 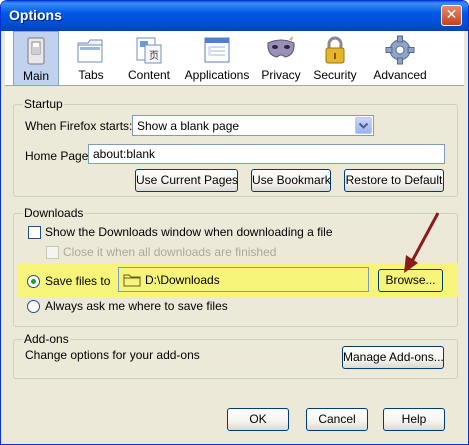 I want to click on show-downloads-checkbox, so click(x=34, y=232).